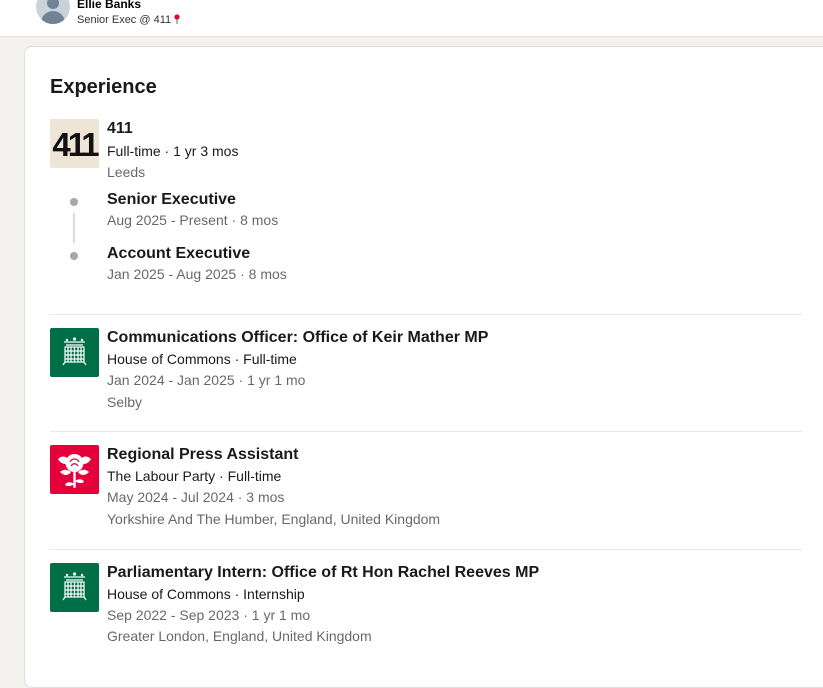 This screenshot has height=688, width=823. What do you see at coordinates (53, 12) in the screenshot?
I see `avatar` at bounding box center [53, 12].